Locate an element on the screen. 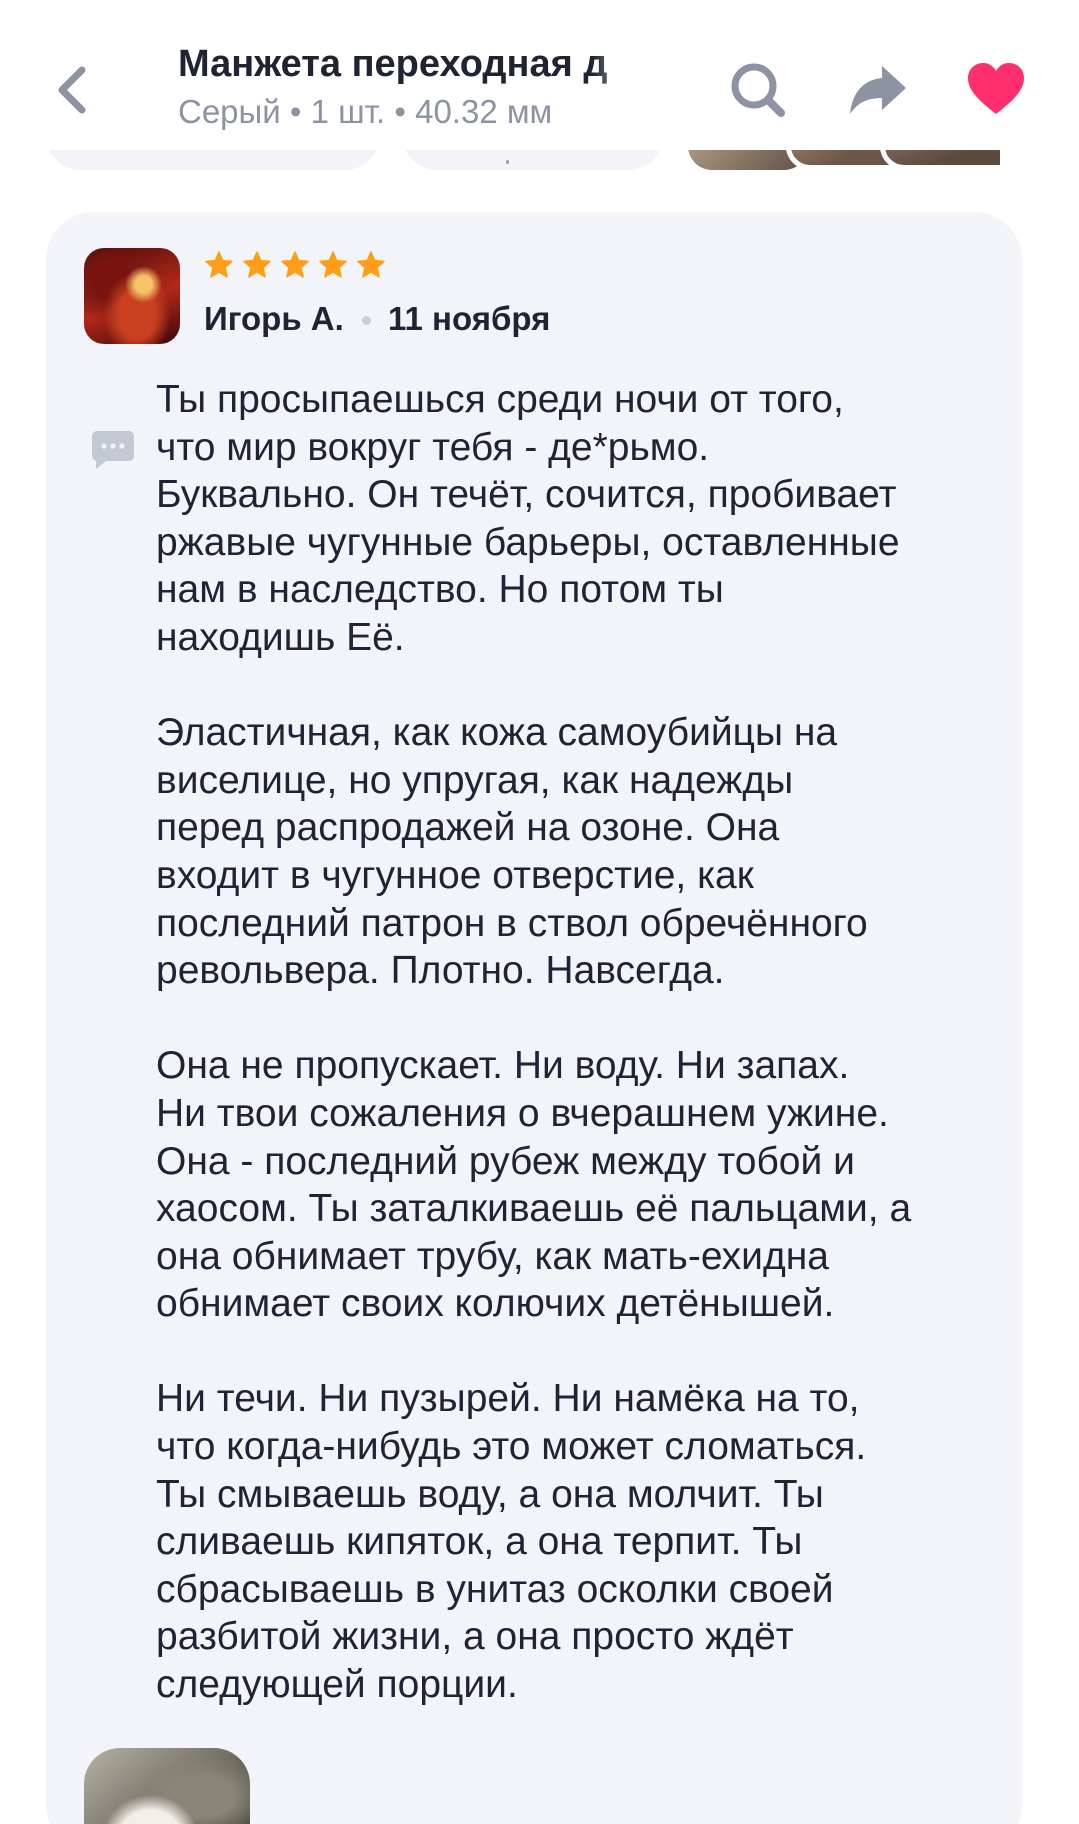 The image size is (1079, 1824). share-button is located at coordinates (878, 90).